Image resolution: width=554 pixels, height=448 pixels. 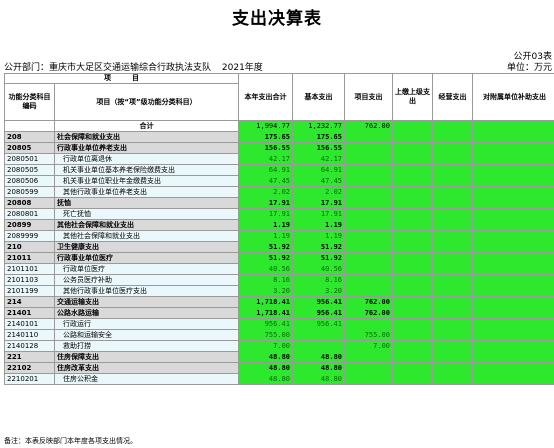 I want to click on cell-basic: 47.45, so click(x=318, y=181).